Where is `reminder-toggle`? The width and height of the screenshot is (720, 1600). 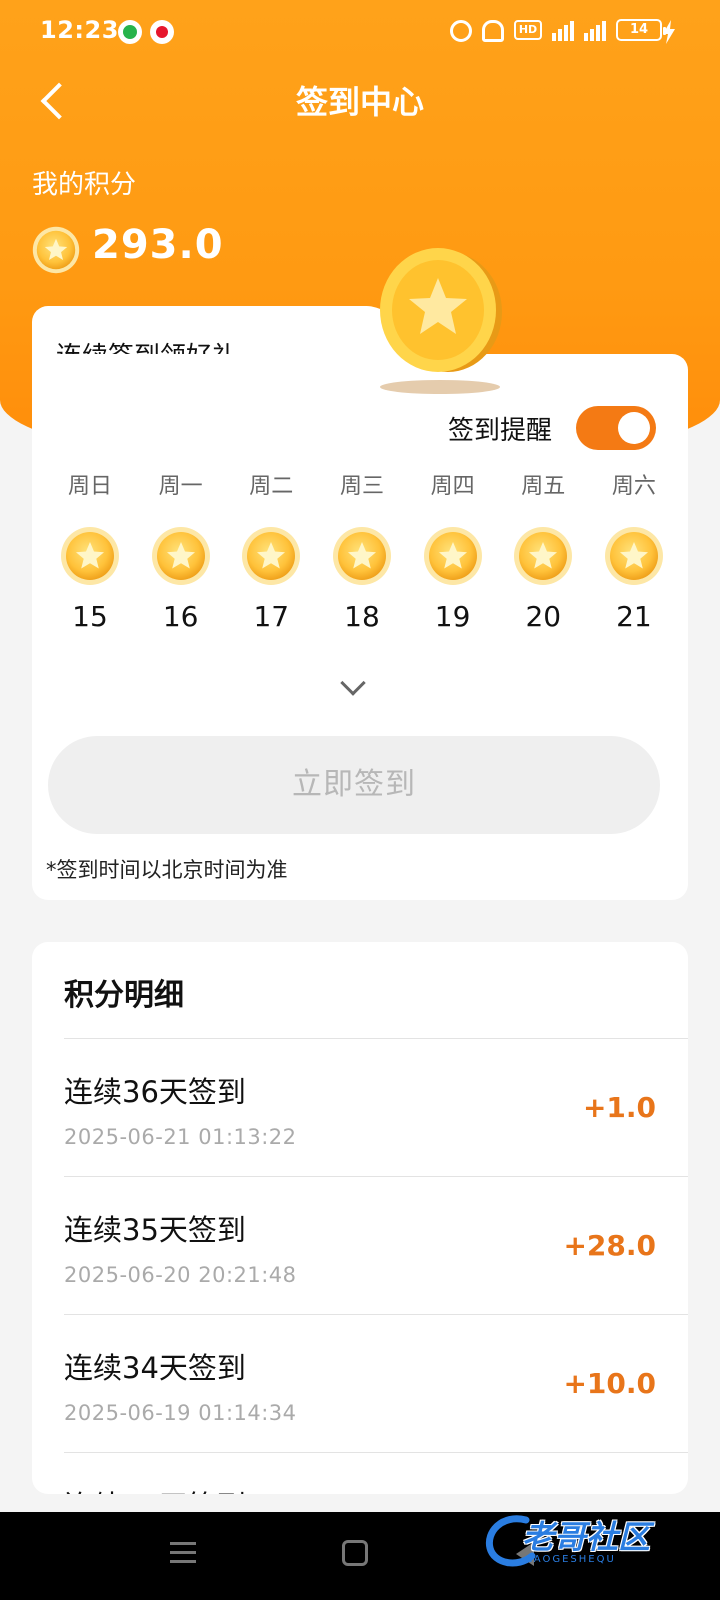
reminder-toggle is located at coordinates (616, 428).